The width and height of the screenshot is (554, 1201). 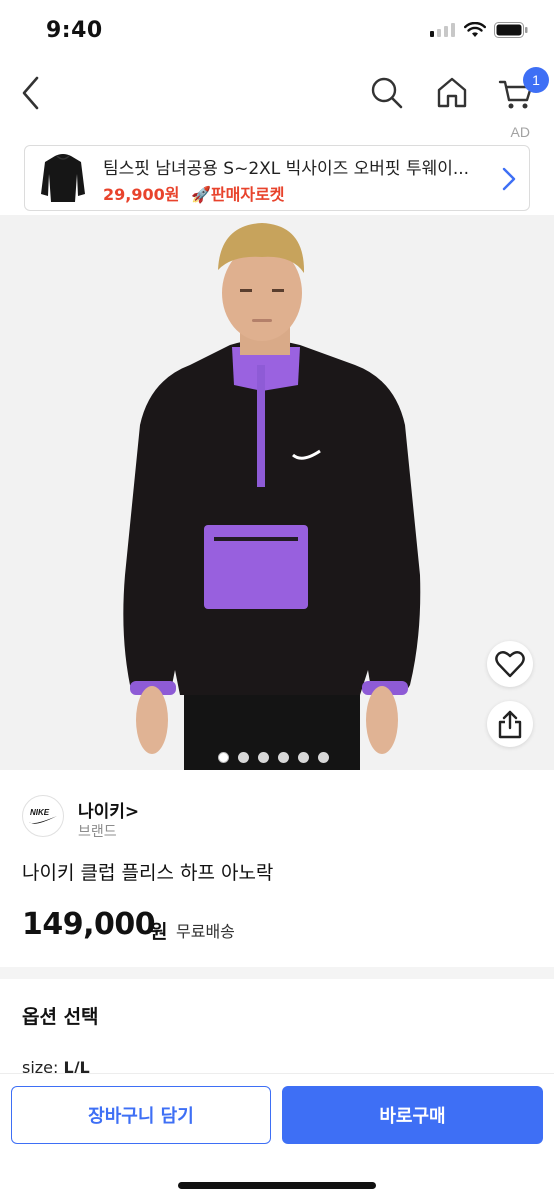 What do you see at coordinates (277, 973) in the screenshot?
I see `section-divider` at bounding box center [277, 973].